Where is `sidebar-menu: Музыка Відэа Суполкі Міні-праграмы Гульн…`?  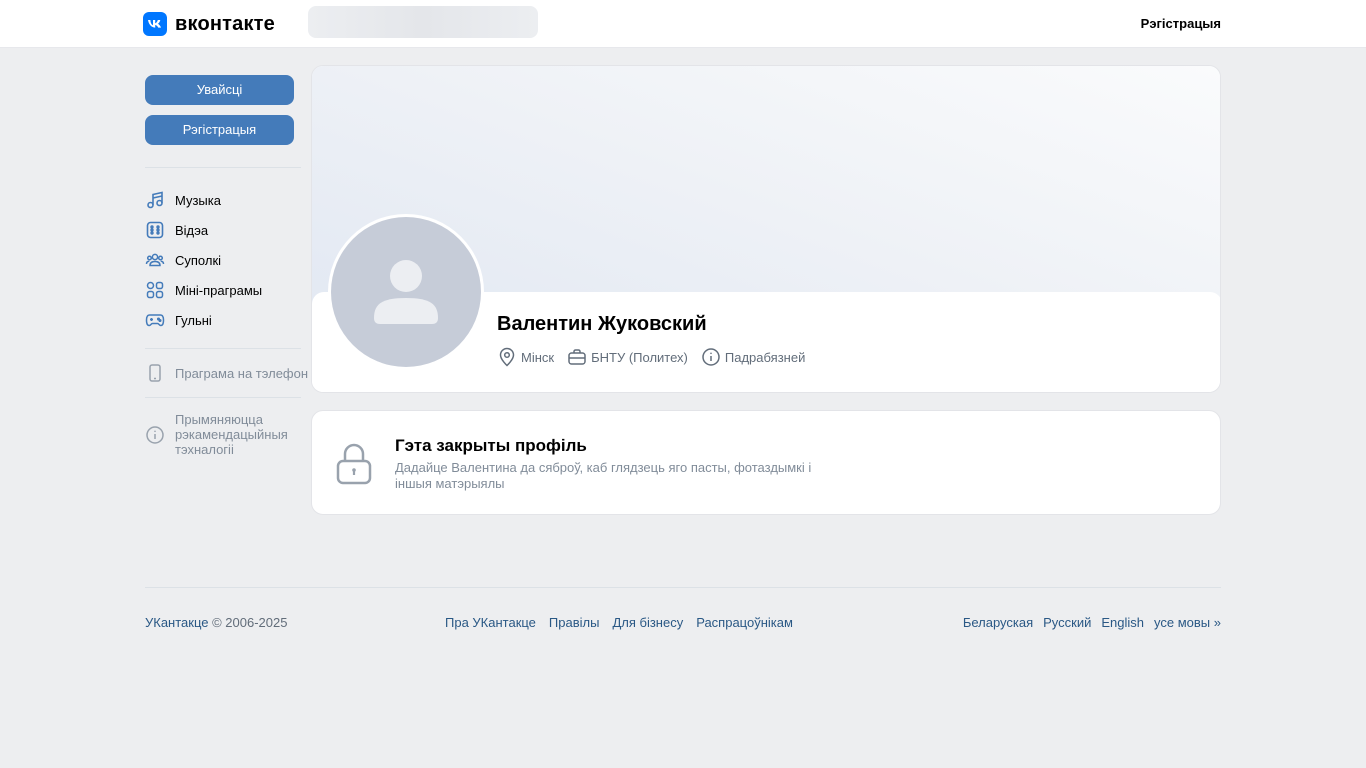
sidebar-menu: Музыка Відэа Суполкі Міні-праграмы Гульн… is located at coordinates (223, 260).